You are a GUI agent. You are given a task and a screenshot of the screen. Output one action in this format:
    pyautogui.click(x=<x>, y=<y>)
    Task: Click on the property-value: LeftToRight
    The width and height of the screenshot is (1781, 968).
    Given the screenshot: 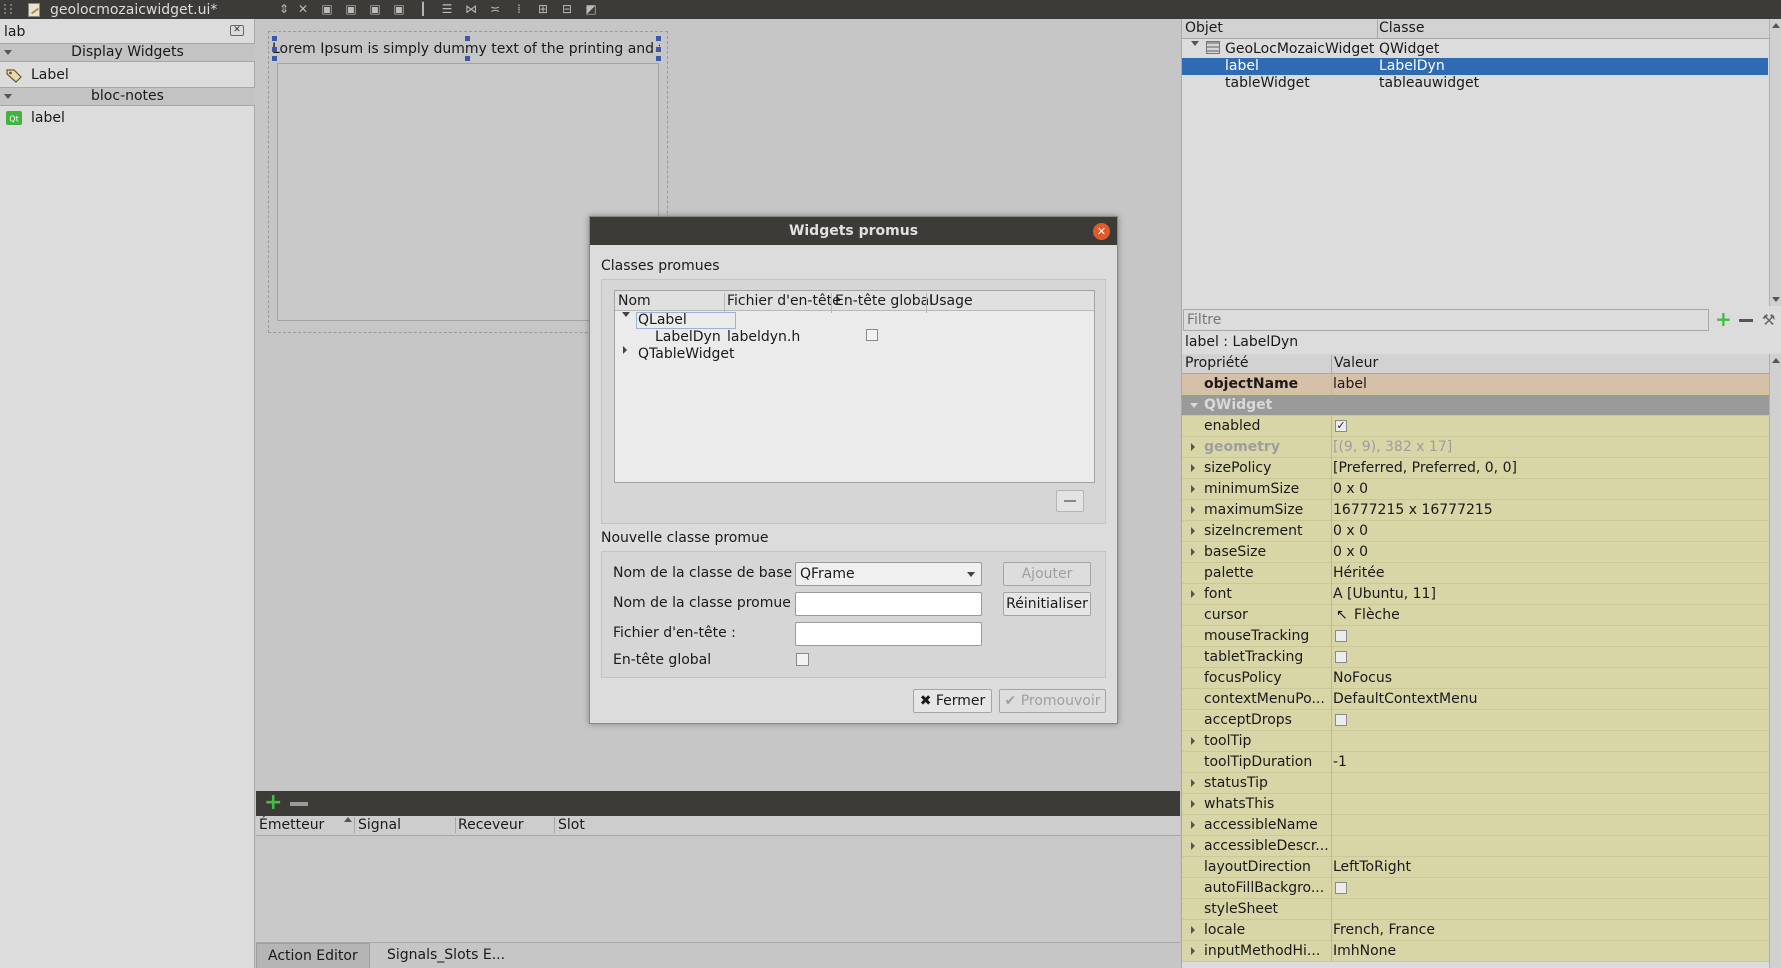 What is the action you would take?
    pyautogui.click(x=1372, y=867)
    